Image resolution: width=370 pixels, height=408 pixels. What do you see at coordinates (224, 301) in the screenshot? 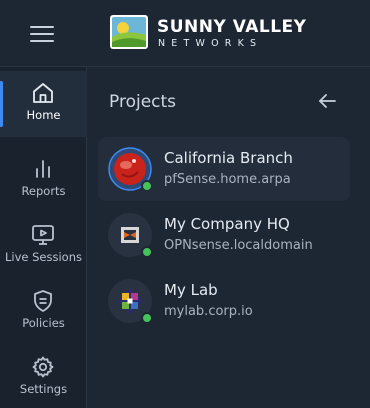
I see `project-item-my-lab: My Lab mylab.corp.io` at bounding box center [224, 301].